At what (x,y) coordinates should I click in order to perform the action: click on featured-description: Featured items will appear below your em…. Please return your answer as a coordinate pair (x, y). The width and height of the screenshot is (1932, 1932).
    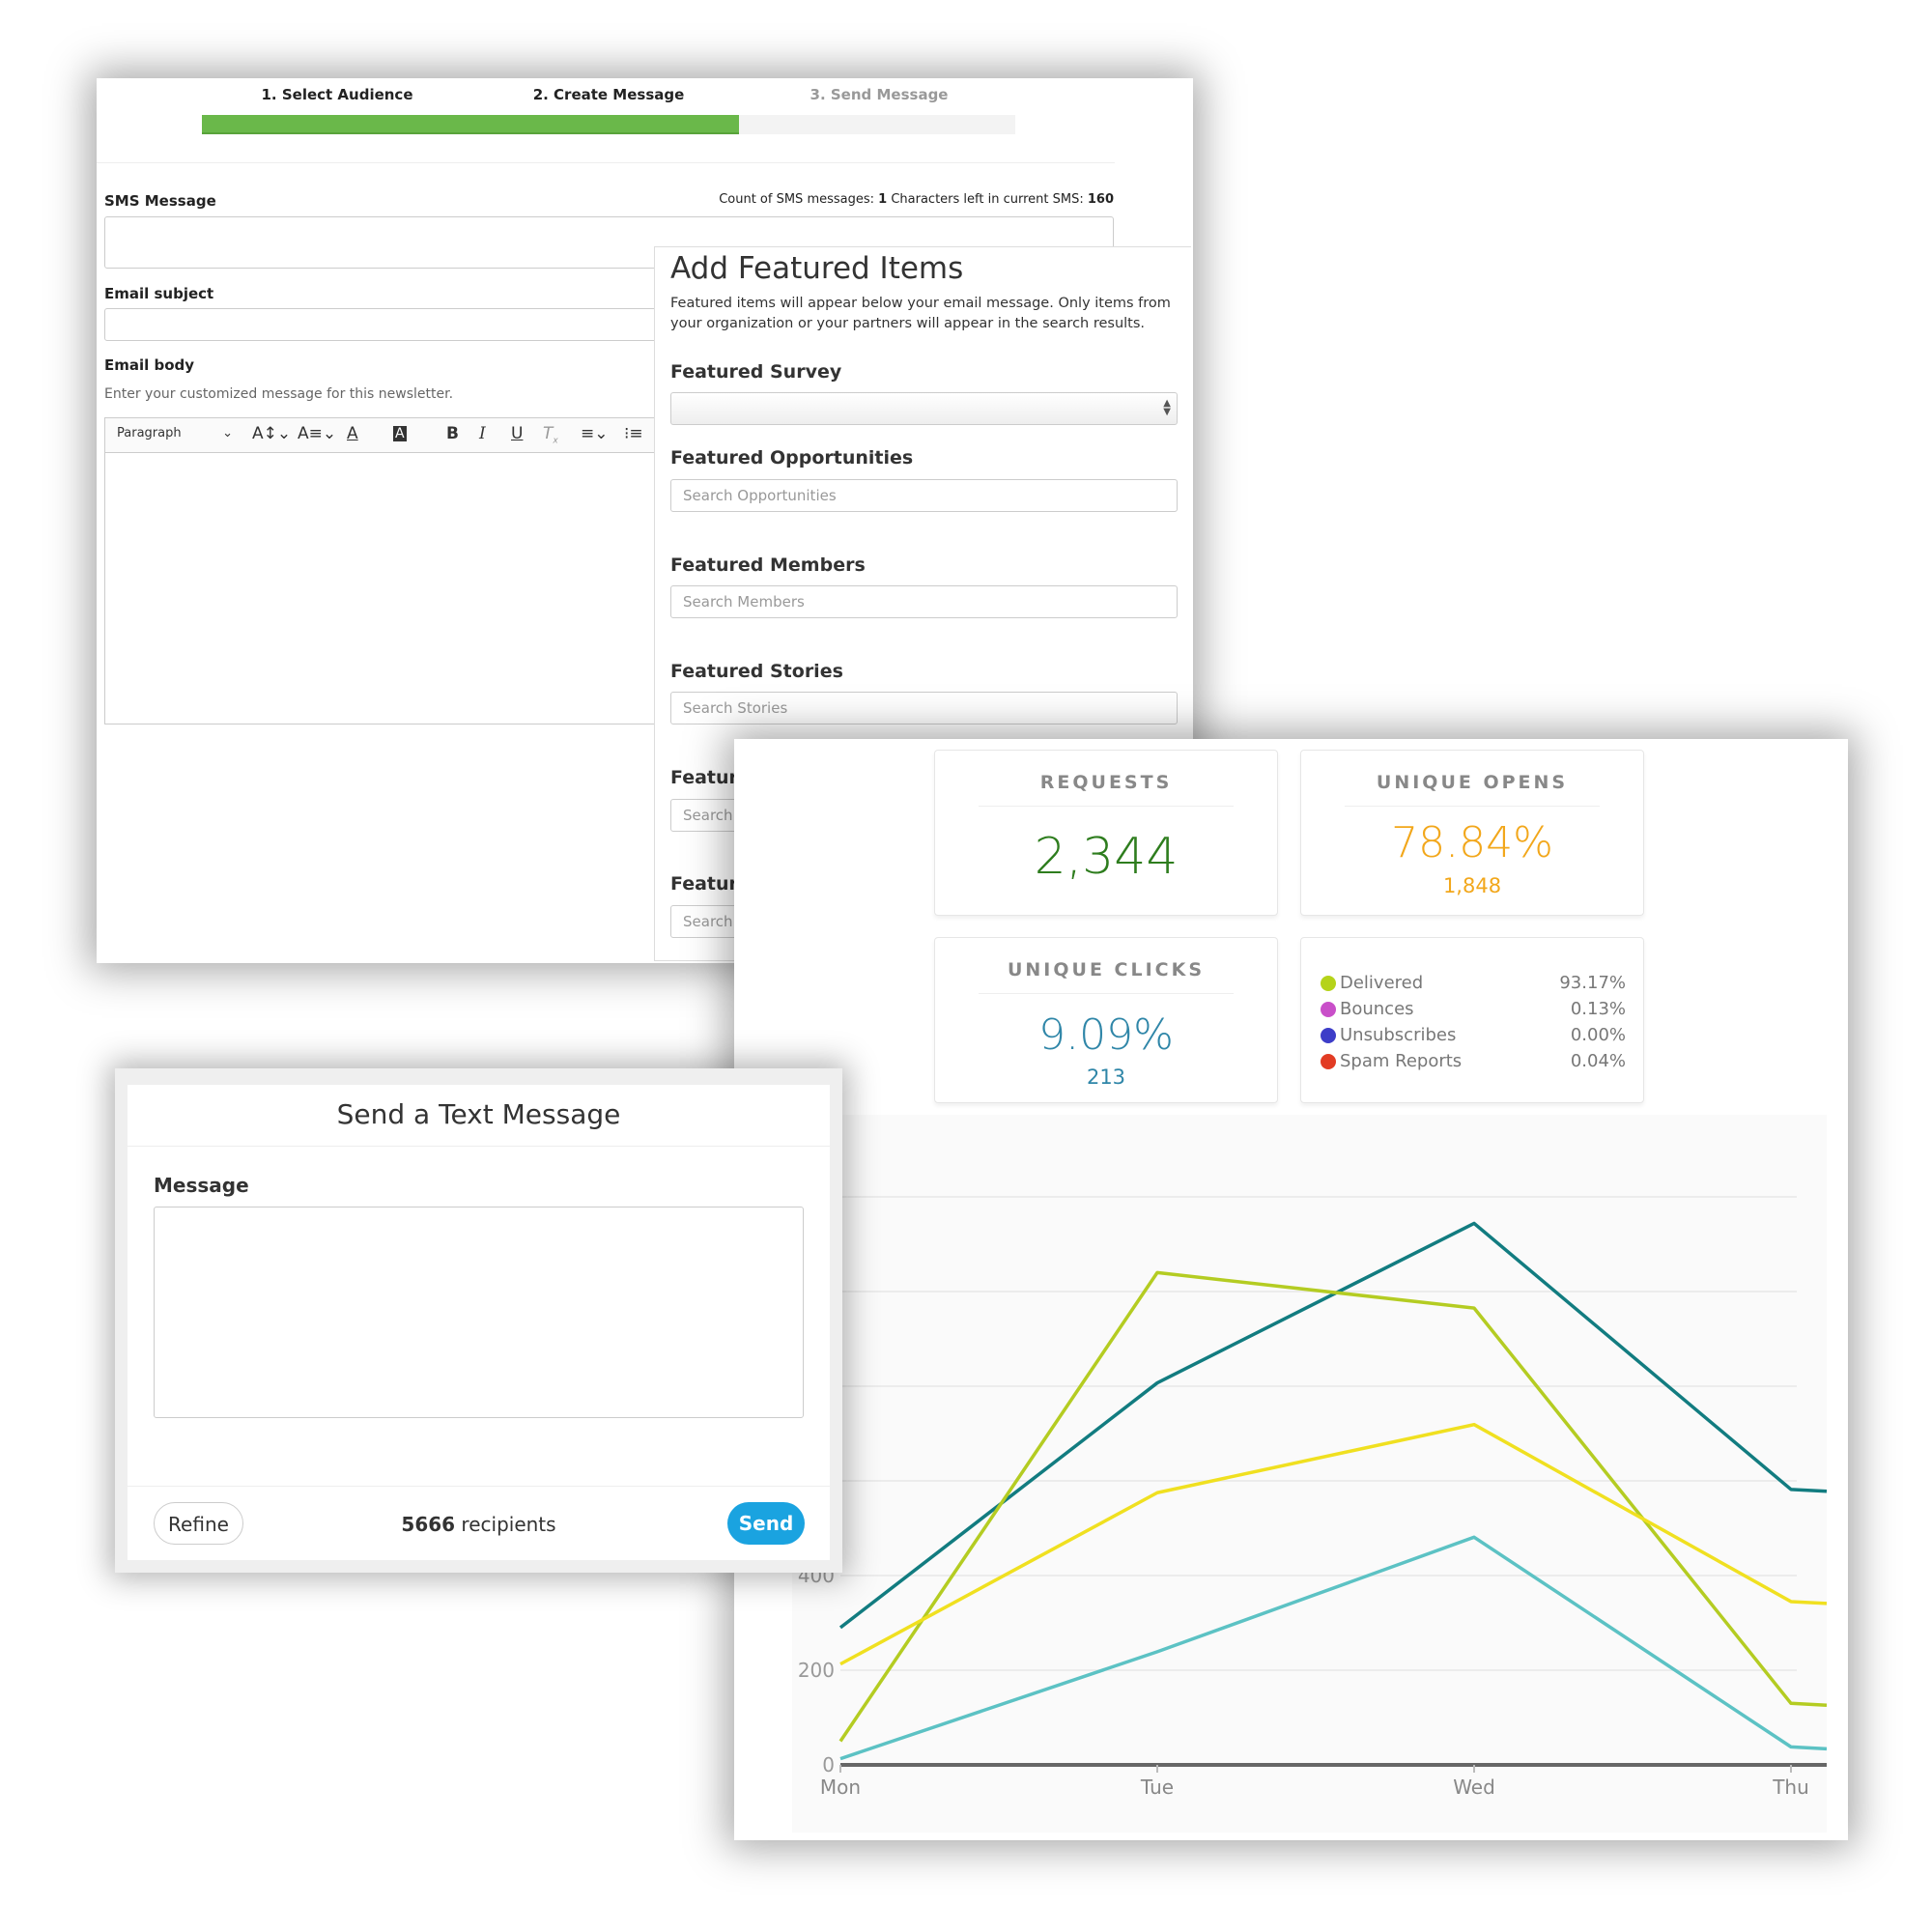
    Looking at the image, I should click on (920, 313).